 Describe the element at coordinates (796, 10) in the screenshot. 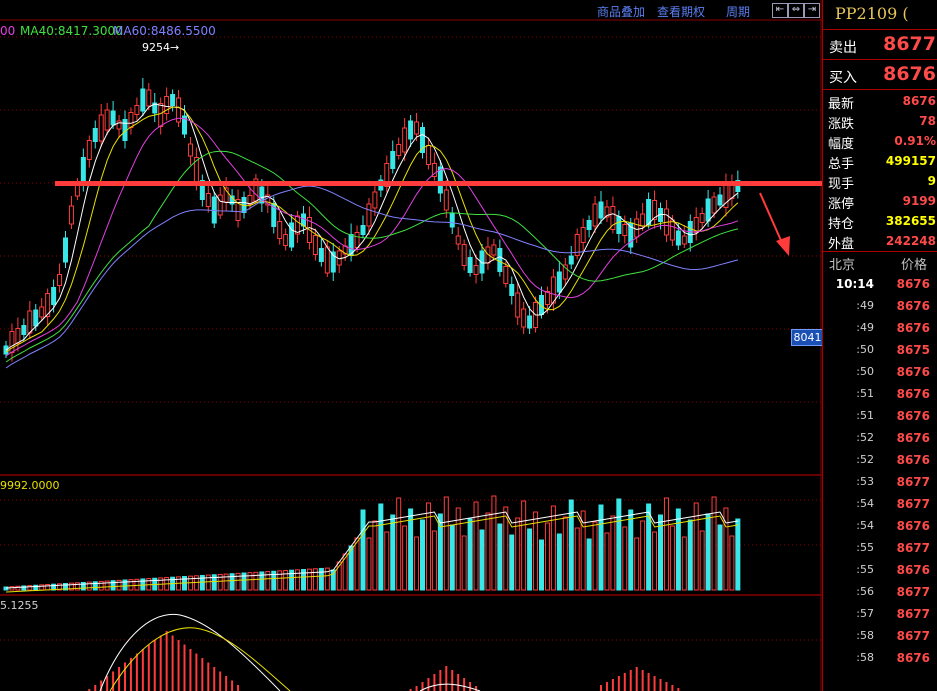

I see `arrow-both-icon: ⇔` at that location.